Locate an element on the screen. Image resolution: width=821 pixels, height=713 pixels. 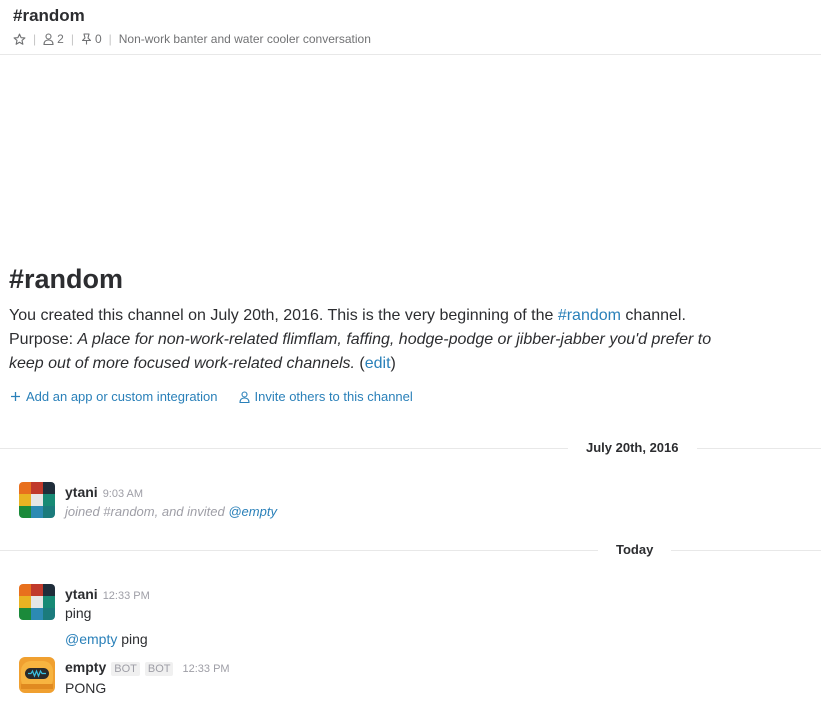
system-text: joined #random, and invited is located at coordinates (147, 511).